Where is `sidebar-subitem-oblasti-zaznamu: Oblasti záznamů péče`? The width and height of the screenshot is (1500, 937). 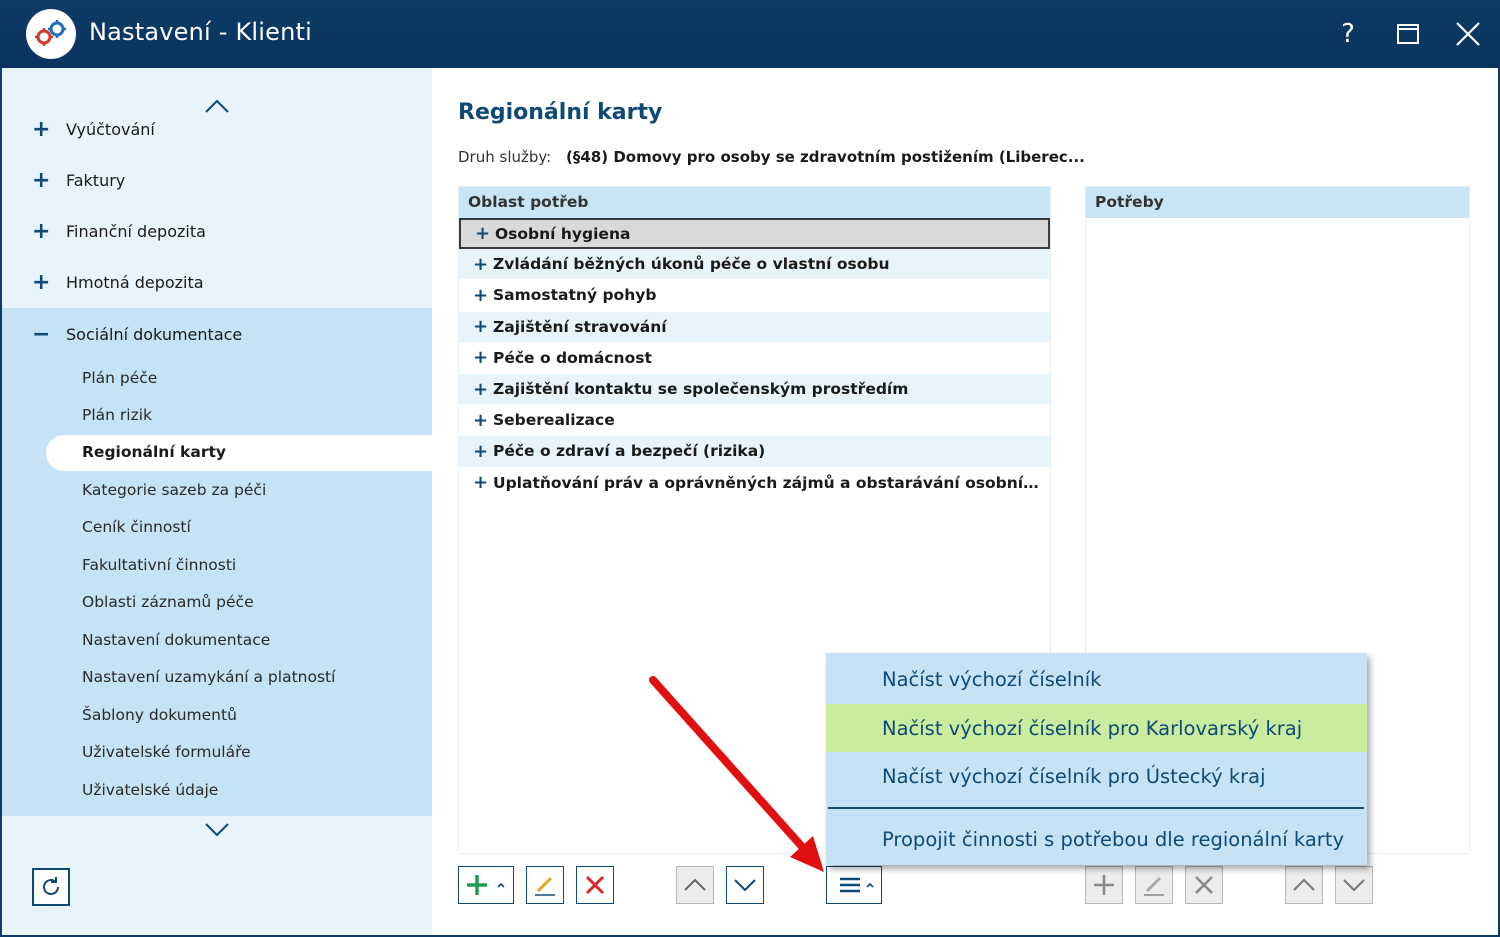 sidebar-subitem-oblasti-zaznamu: Oblasti záznamů péče is located at coordinates (168, 602).